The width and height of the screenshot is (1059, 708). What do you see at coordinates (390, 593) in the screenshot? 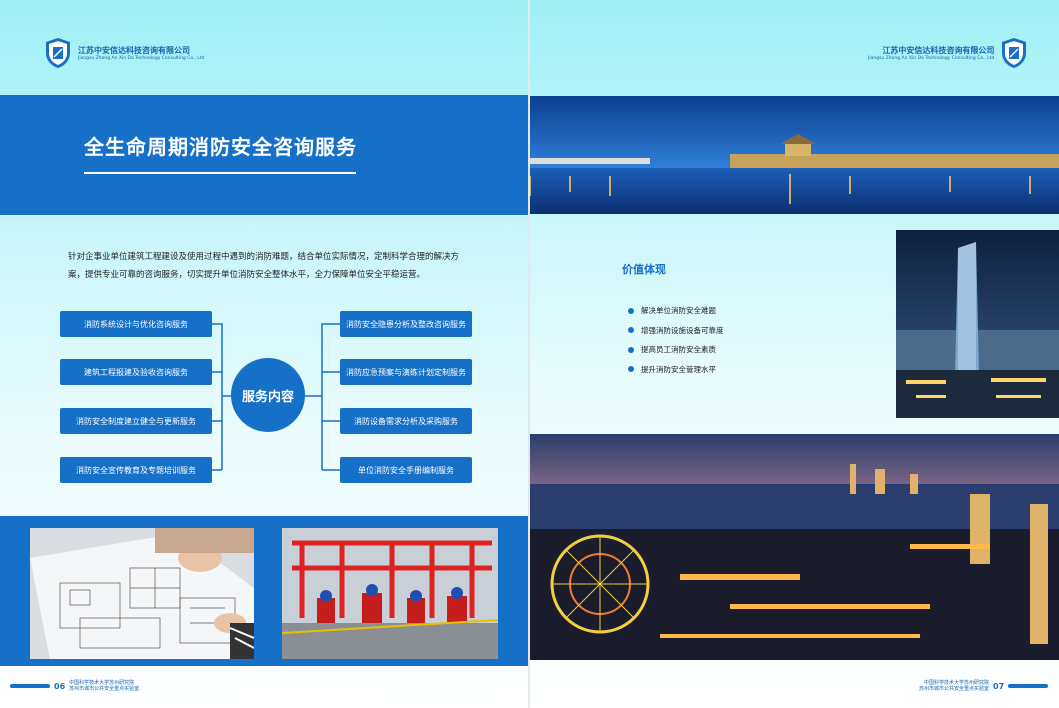
I see `pump-room-photo` at bounding box center [390, 593].